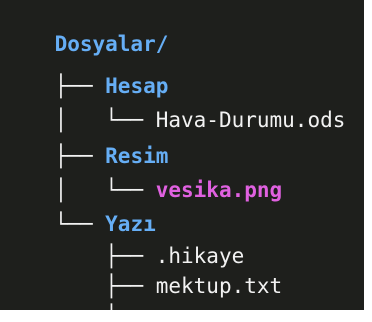  Describe the element at coordinates (124, 241) in the screenshot. I see `tree-row-hikaye: ├── .hikaye` at that location.